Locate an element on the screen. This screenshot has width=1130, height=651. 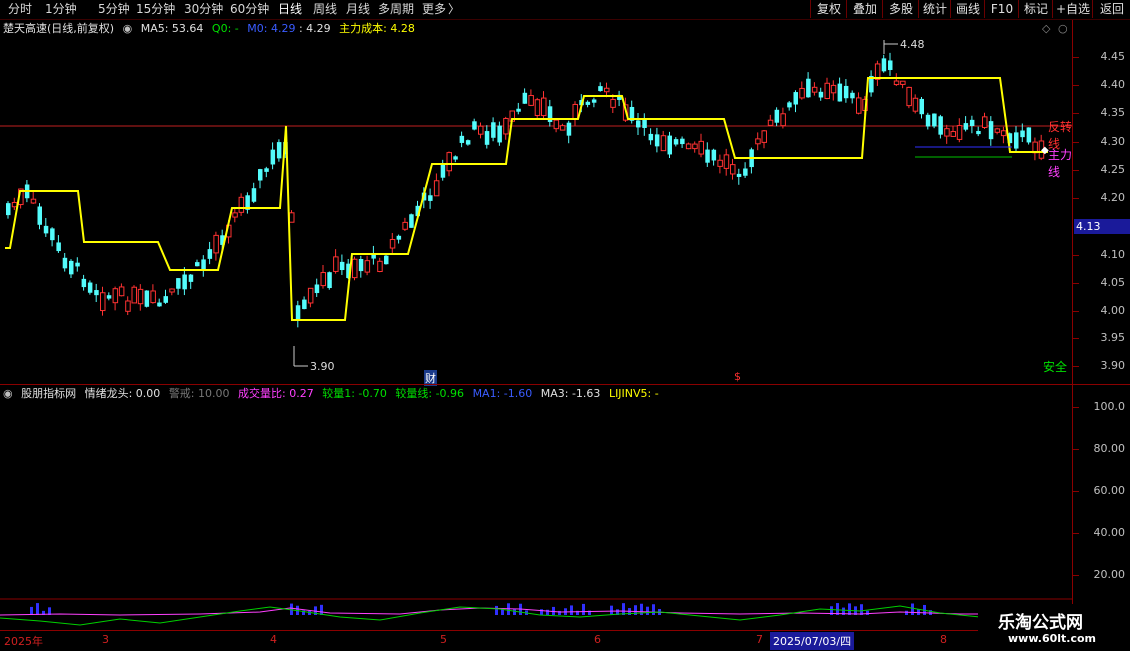
chevron-right-icon: 〉 is located at coordinates (454, 9).